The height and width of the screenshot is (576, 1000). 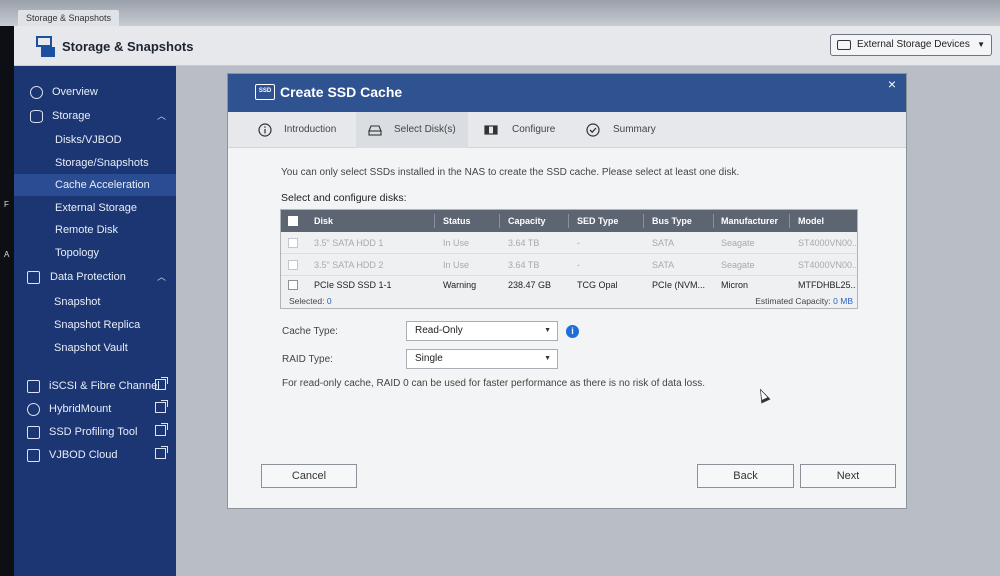 What do you see at coordinates (634, 129) in the screenshot?
I see `step-label: Summary` at bounding box center [634, 129].